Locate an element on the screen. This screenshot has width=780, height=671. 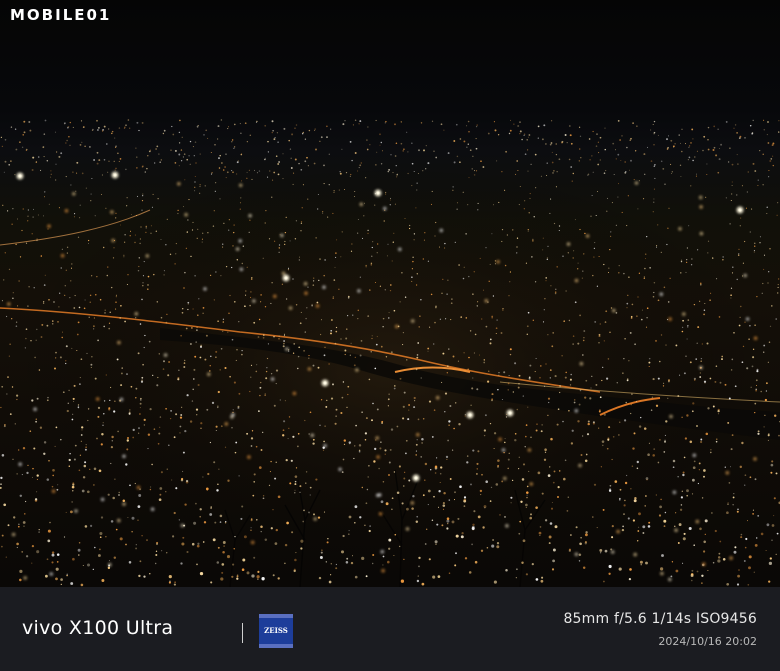
camera-brand-label: vivo X100 Ultra is located at coordinates (98, 628).